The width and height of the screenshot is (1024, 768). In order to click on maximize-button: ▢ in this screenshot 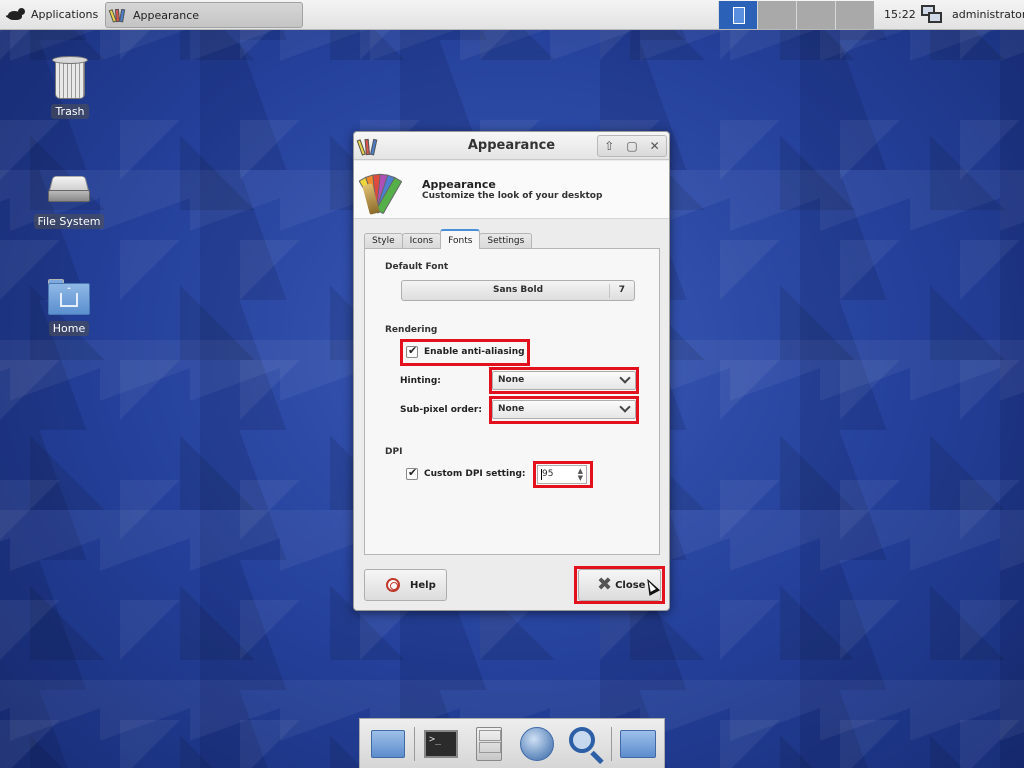, I will do `click(632, 146)`.